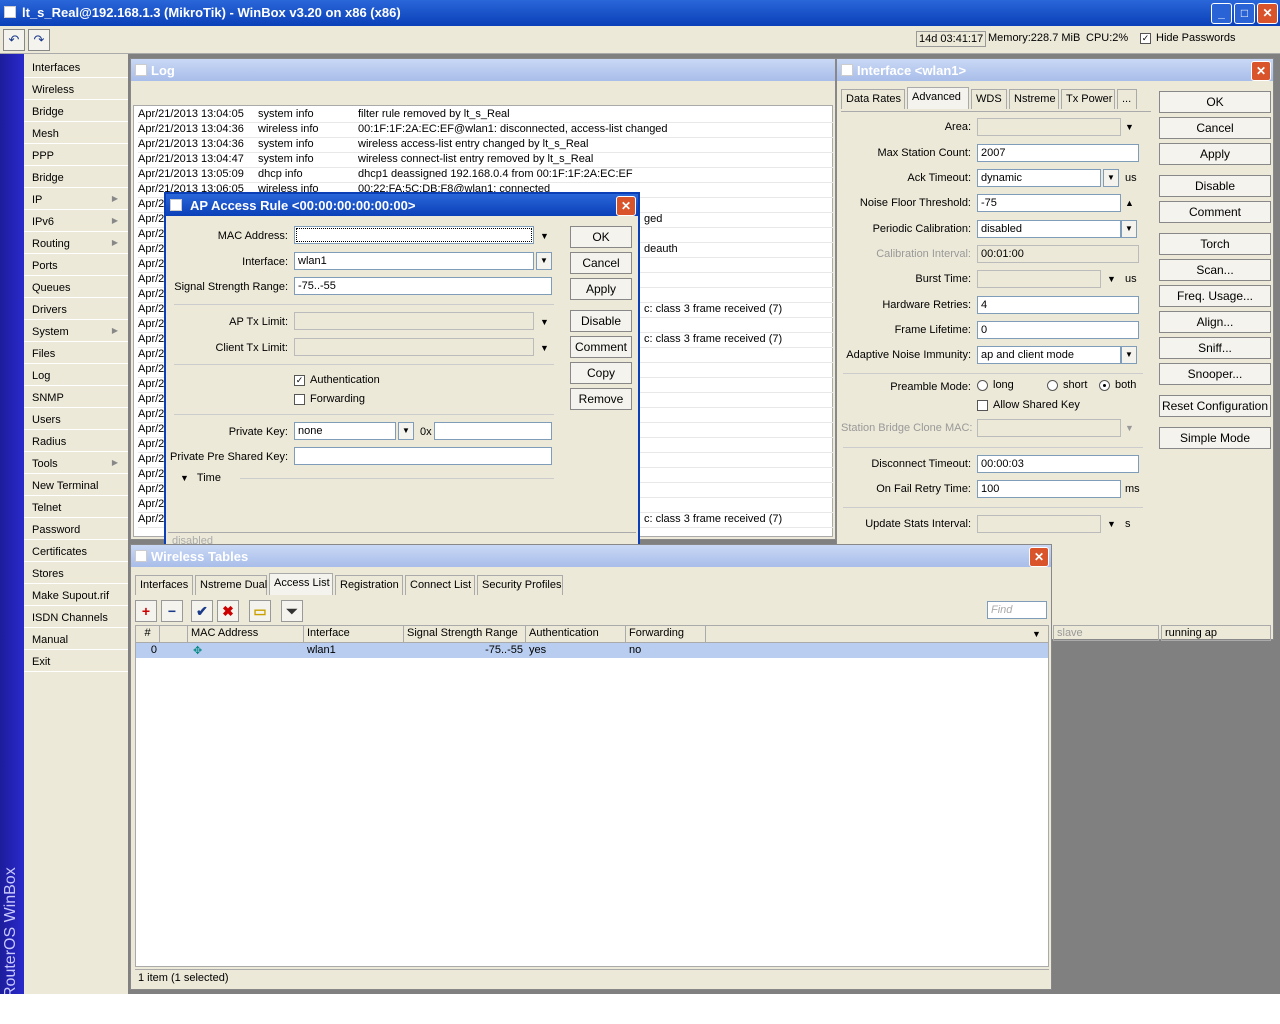 The image size is (1280, 1024). I want to click on sidebar-item-telnet: Telnet, so click(76, 507).